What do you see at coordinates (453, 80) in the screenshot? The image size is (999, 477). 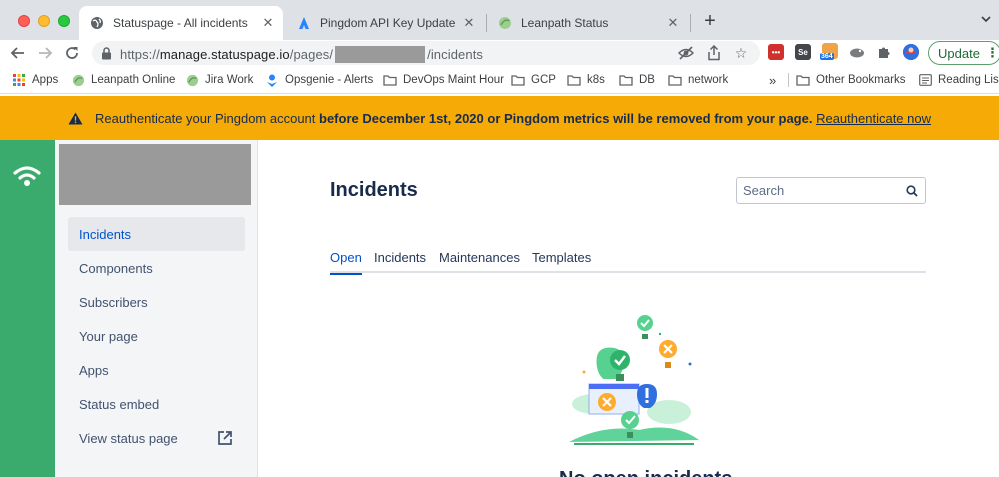 I see `bookmark-label: DevOps Maint Hour` at bounding box center [453, 80].